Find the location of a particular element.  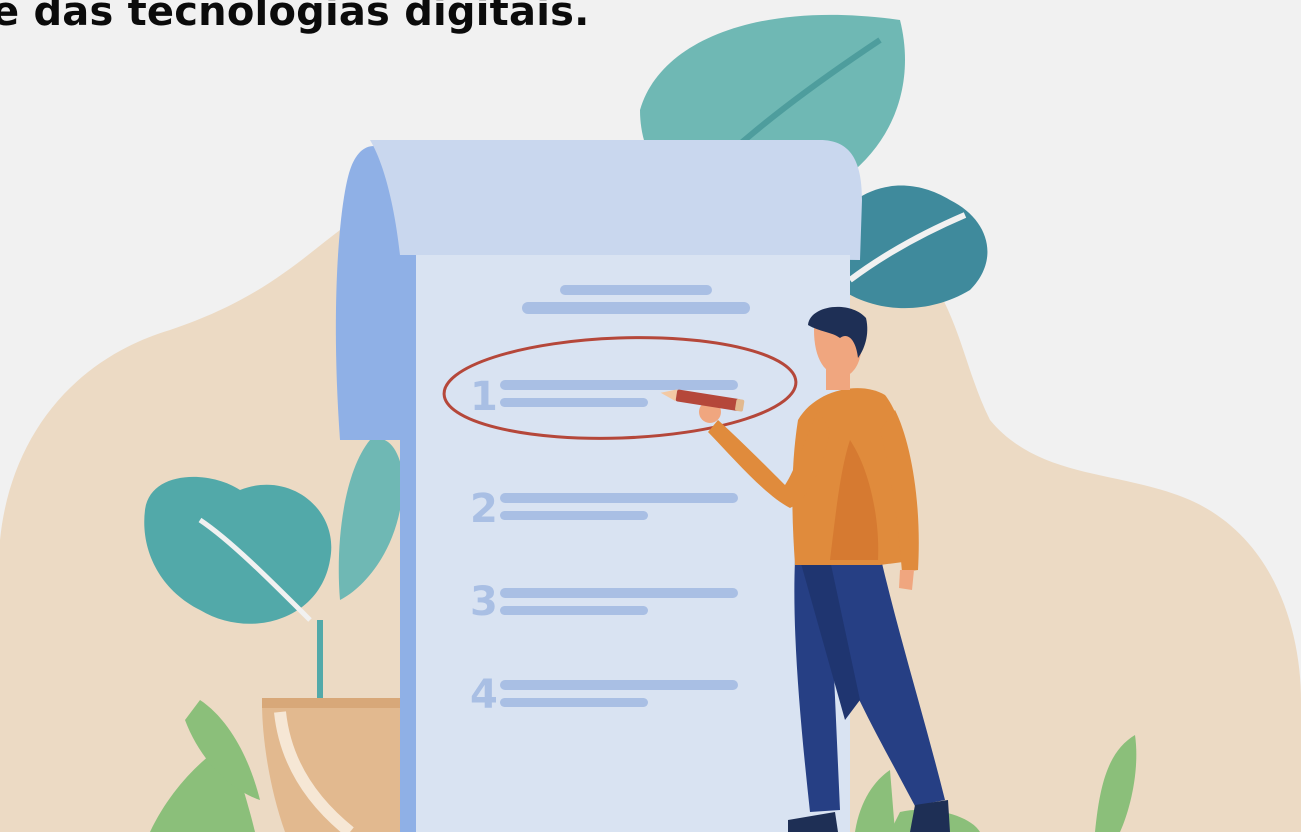

list-number-3: 3 is located at coordinates (484, 602).